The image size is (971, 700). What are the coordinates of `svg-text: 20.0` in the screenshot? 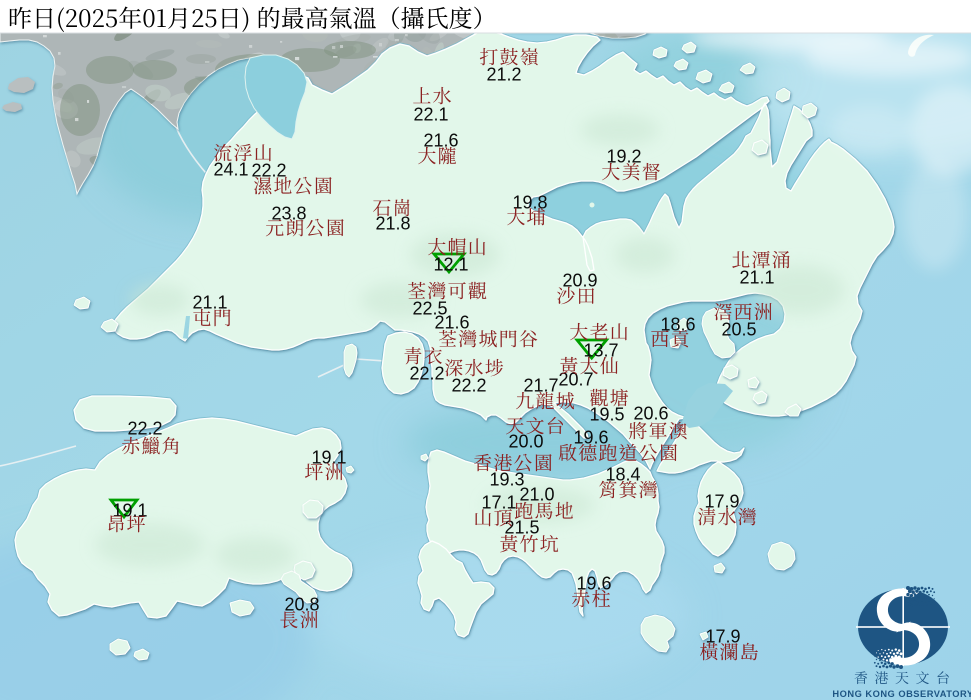 It's located at (525, 441).